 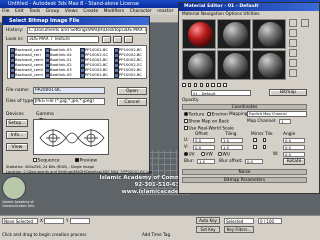 What do you see at coordinates (293, 33) in the screenshot?
I see `backlight-icon` at bounding box center [293, 33].